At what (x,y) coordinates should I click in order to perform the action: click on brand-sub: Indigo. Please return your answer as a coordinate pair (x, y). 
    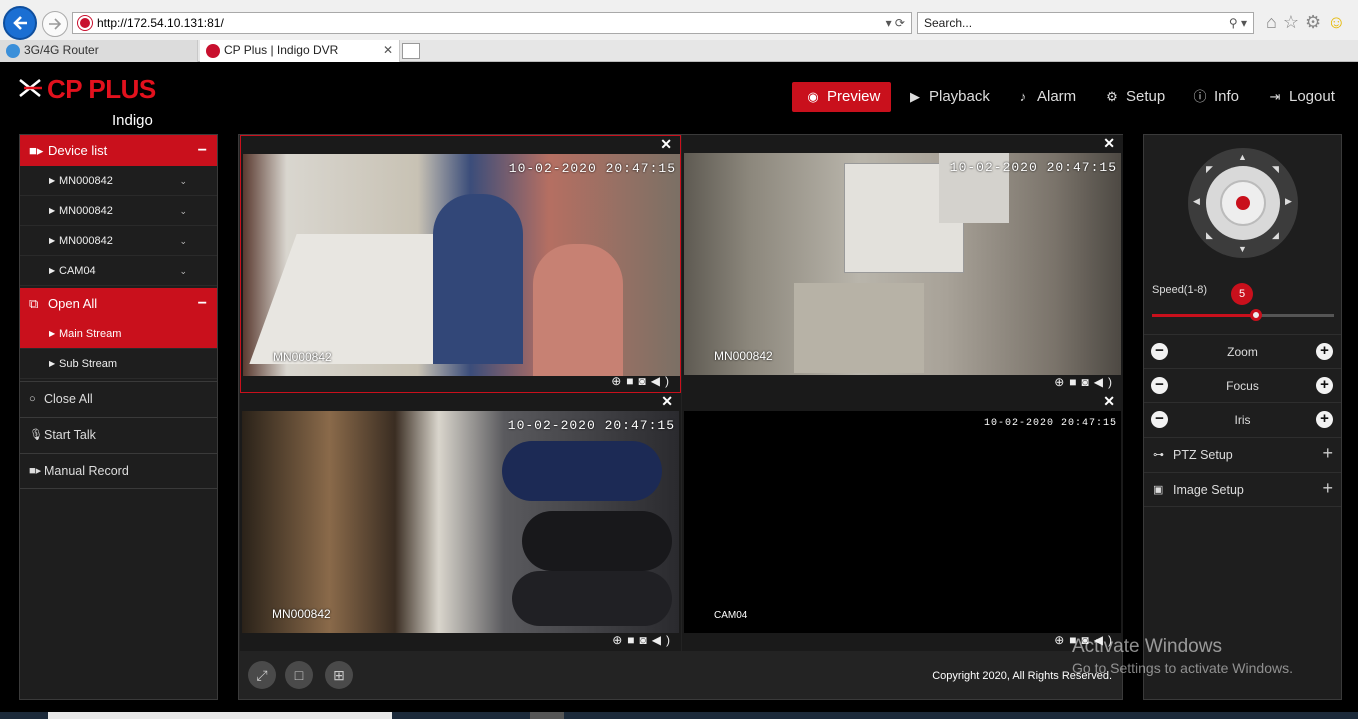
    Looking at the image, I should click on (132, 120).